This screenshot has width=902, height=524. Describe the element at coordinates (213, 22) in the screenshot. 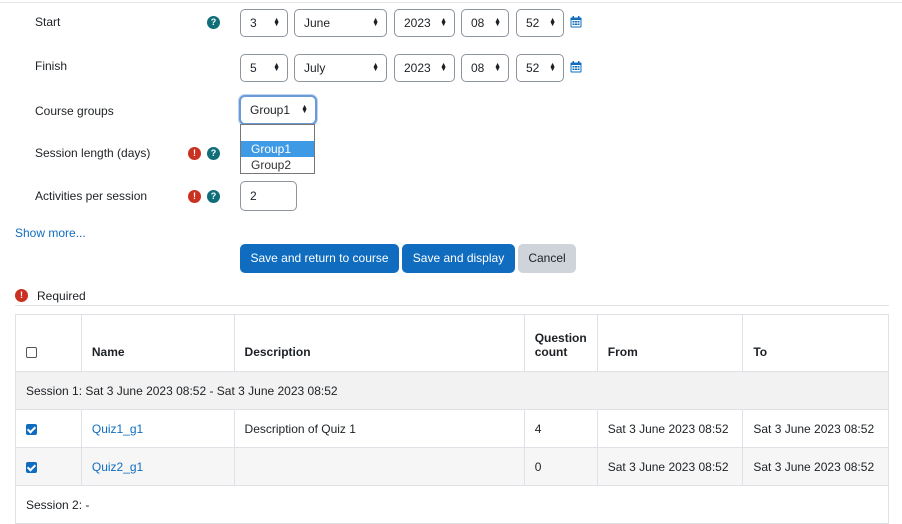

I see `start-help-icon: ?` at that location.